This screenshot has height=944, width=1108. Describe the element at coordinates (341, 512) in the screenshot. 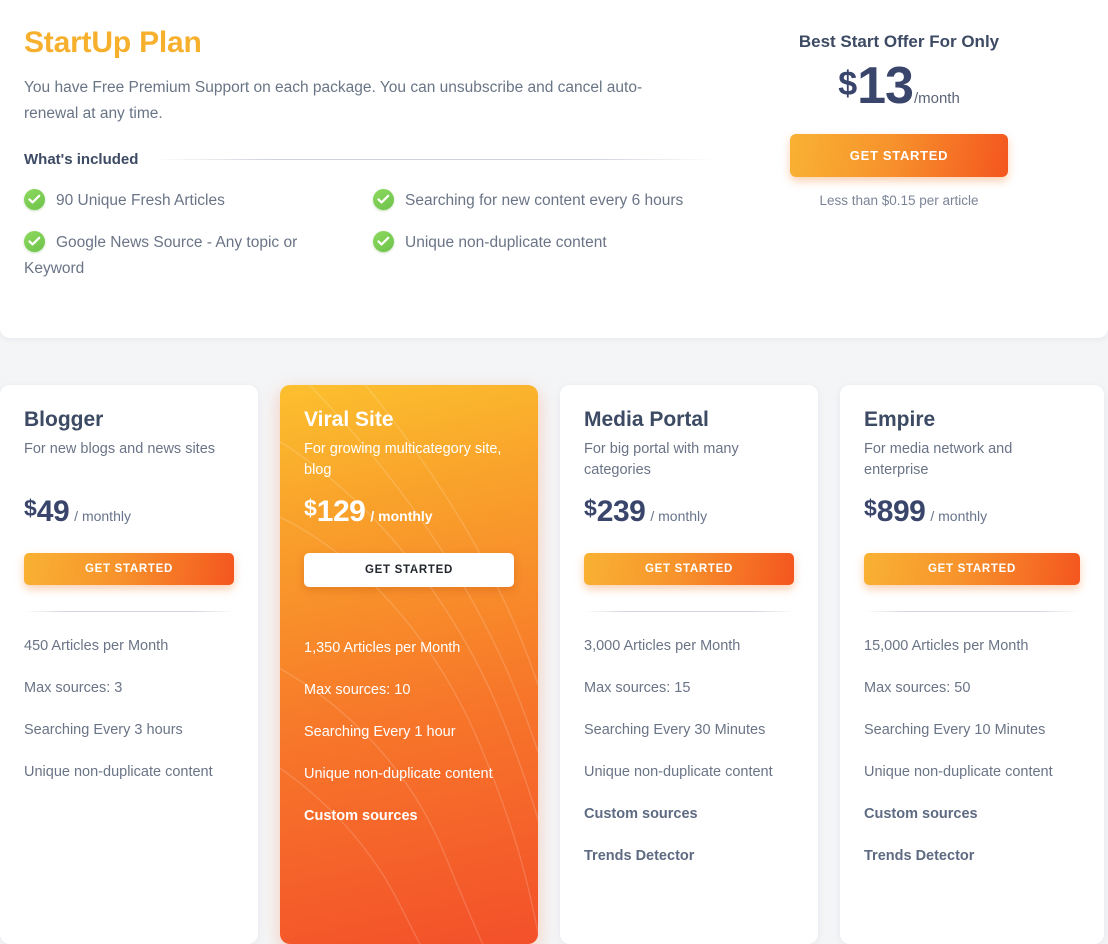

I see `plan-amount: 129` at that location.